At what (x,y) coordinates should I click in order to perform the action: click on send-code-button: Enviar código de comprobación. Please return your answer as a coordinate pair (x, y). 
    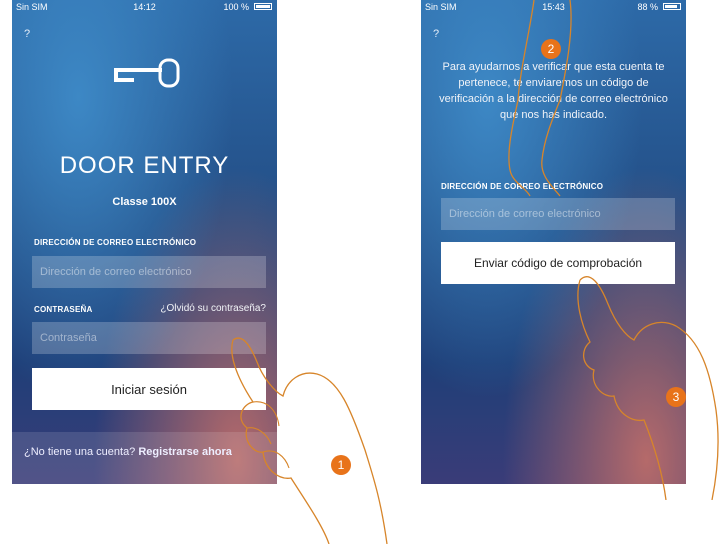
    Looking at the image, I should click on (558, 263).